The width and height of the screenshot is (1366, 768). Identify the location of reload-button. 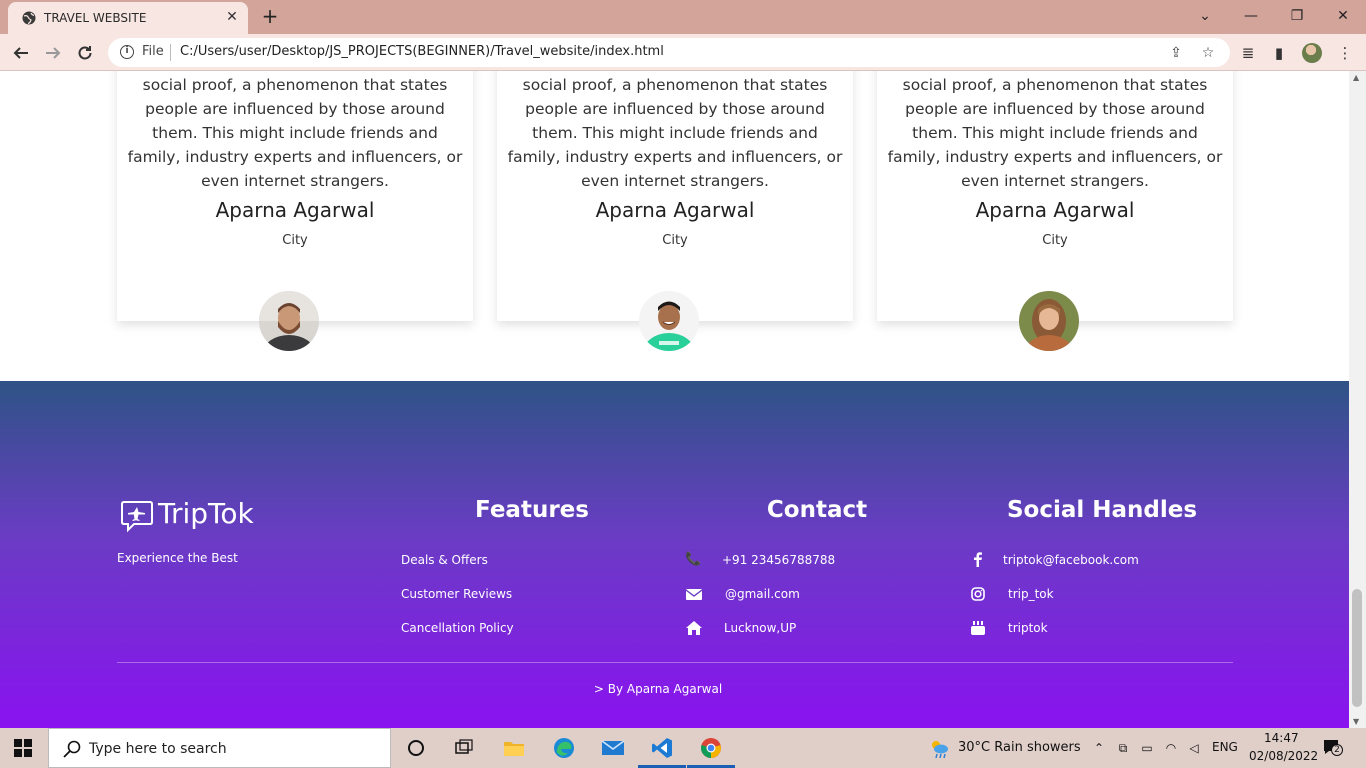
(85, 53).